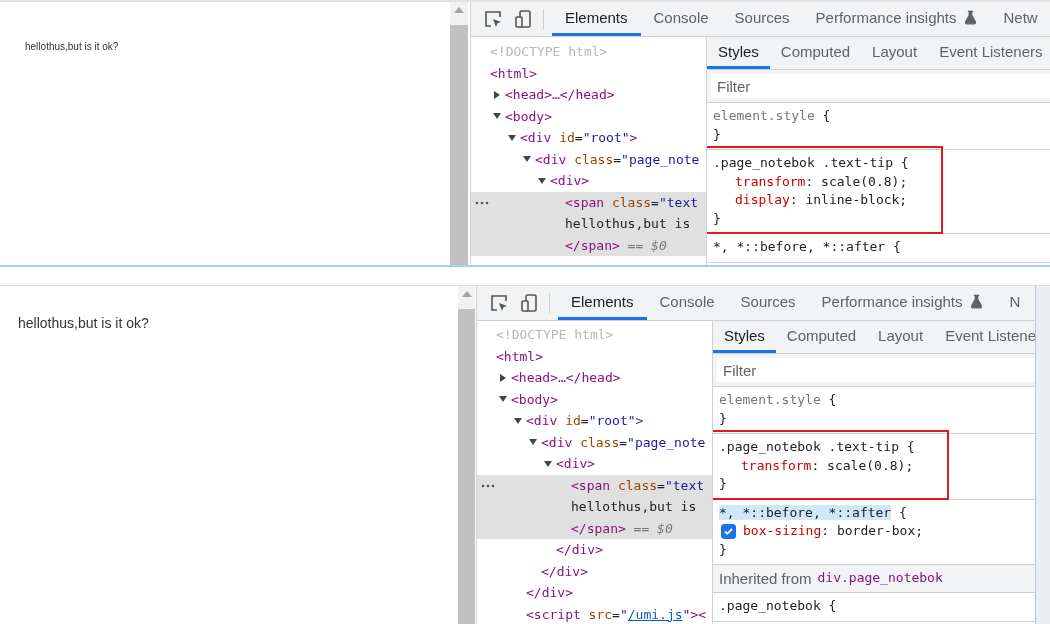  What do you see at coordinates (989, 53) in the screenshot?
I see `styles-tab: Event Listeners` at bounding box center [989, 53].